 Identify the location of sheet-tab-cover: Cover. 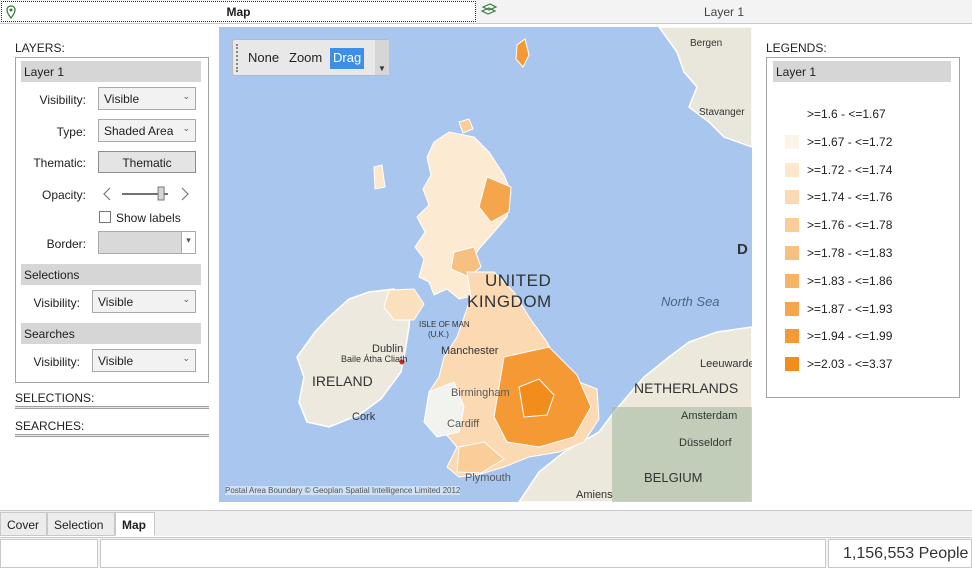
(23, 524).